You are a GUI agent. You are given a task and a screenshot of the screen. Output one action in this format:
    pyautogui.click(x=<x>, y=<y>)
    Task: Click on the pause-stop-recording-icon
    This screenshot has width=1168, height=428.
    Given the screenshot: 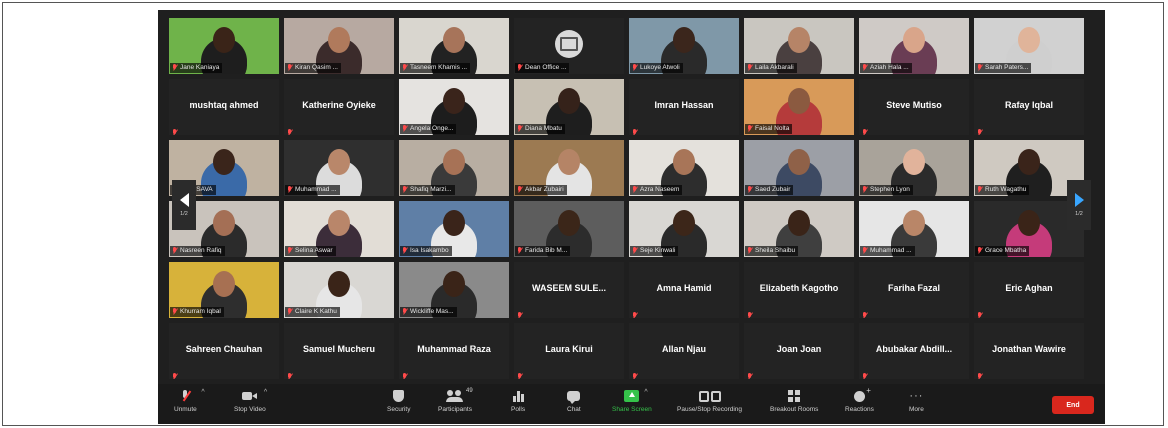 What is the action you would take?
    pyautogui.click(x=709, y=396)
    